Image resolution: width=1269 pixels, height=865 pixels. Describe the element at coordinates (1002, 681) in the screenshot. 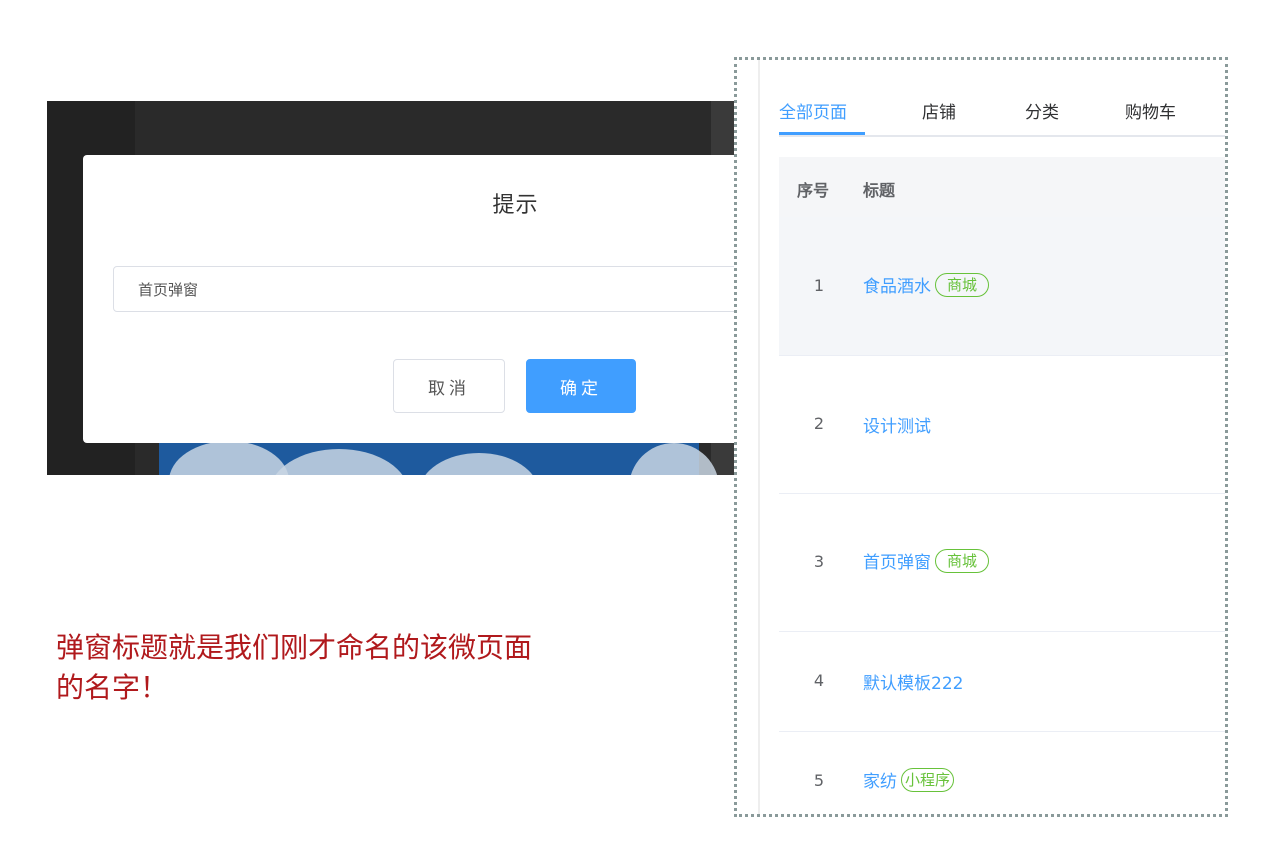

I see `table-row: 4 默认模板222` at that location.